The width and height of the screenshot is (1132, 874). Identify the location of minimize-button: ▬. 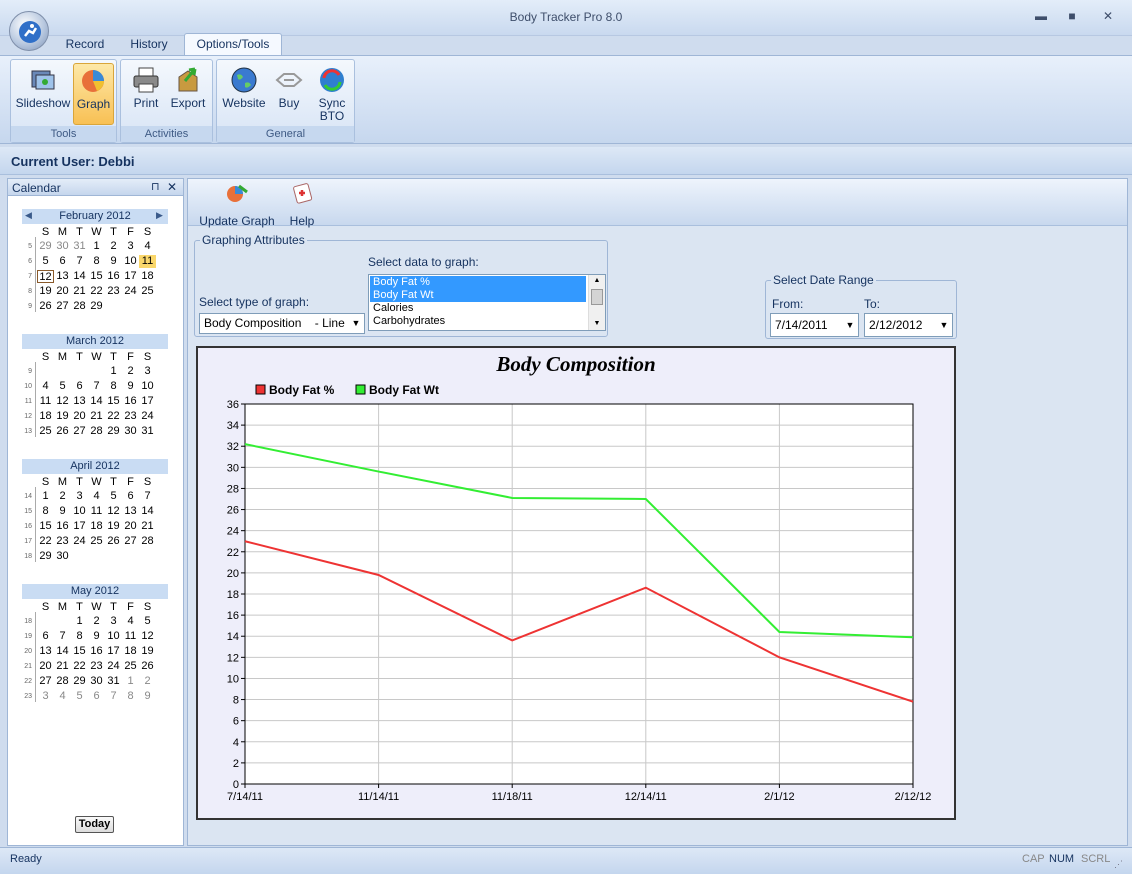
(1041, 16).